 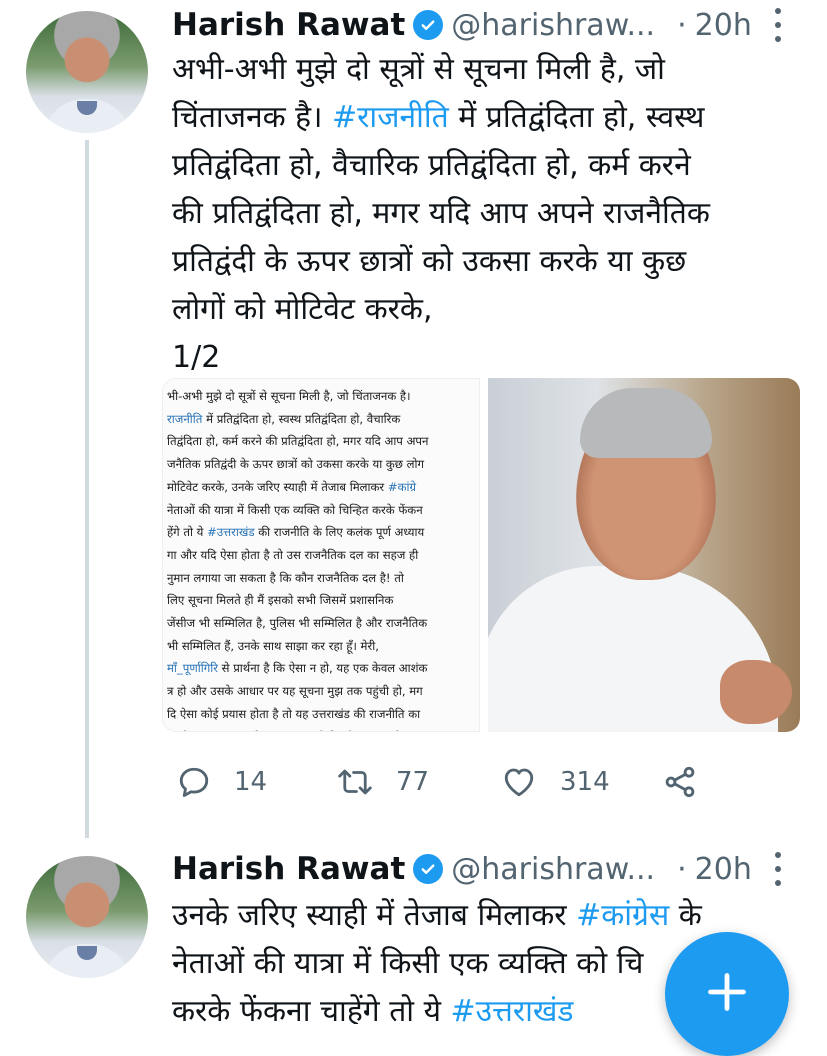 I want to click on retweet-count: 77, so click(x=413, y=782).